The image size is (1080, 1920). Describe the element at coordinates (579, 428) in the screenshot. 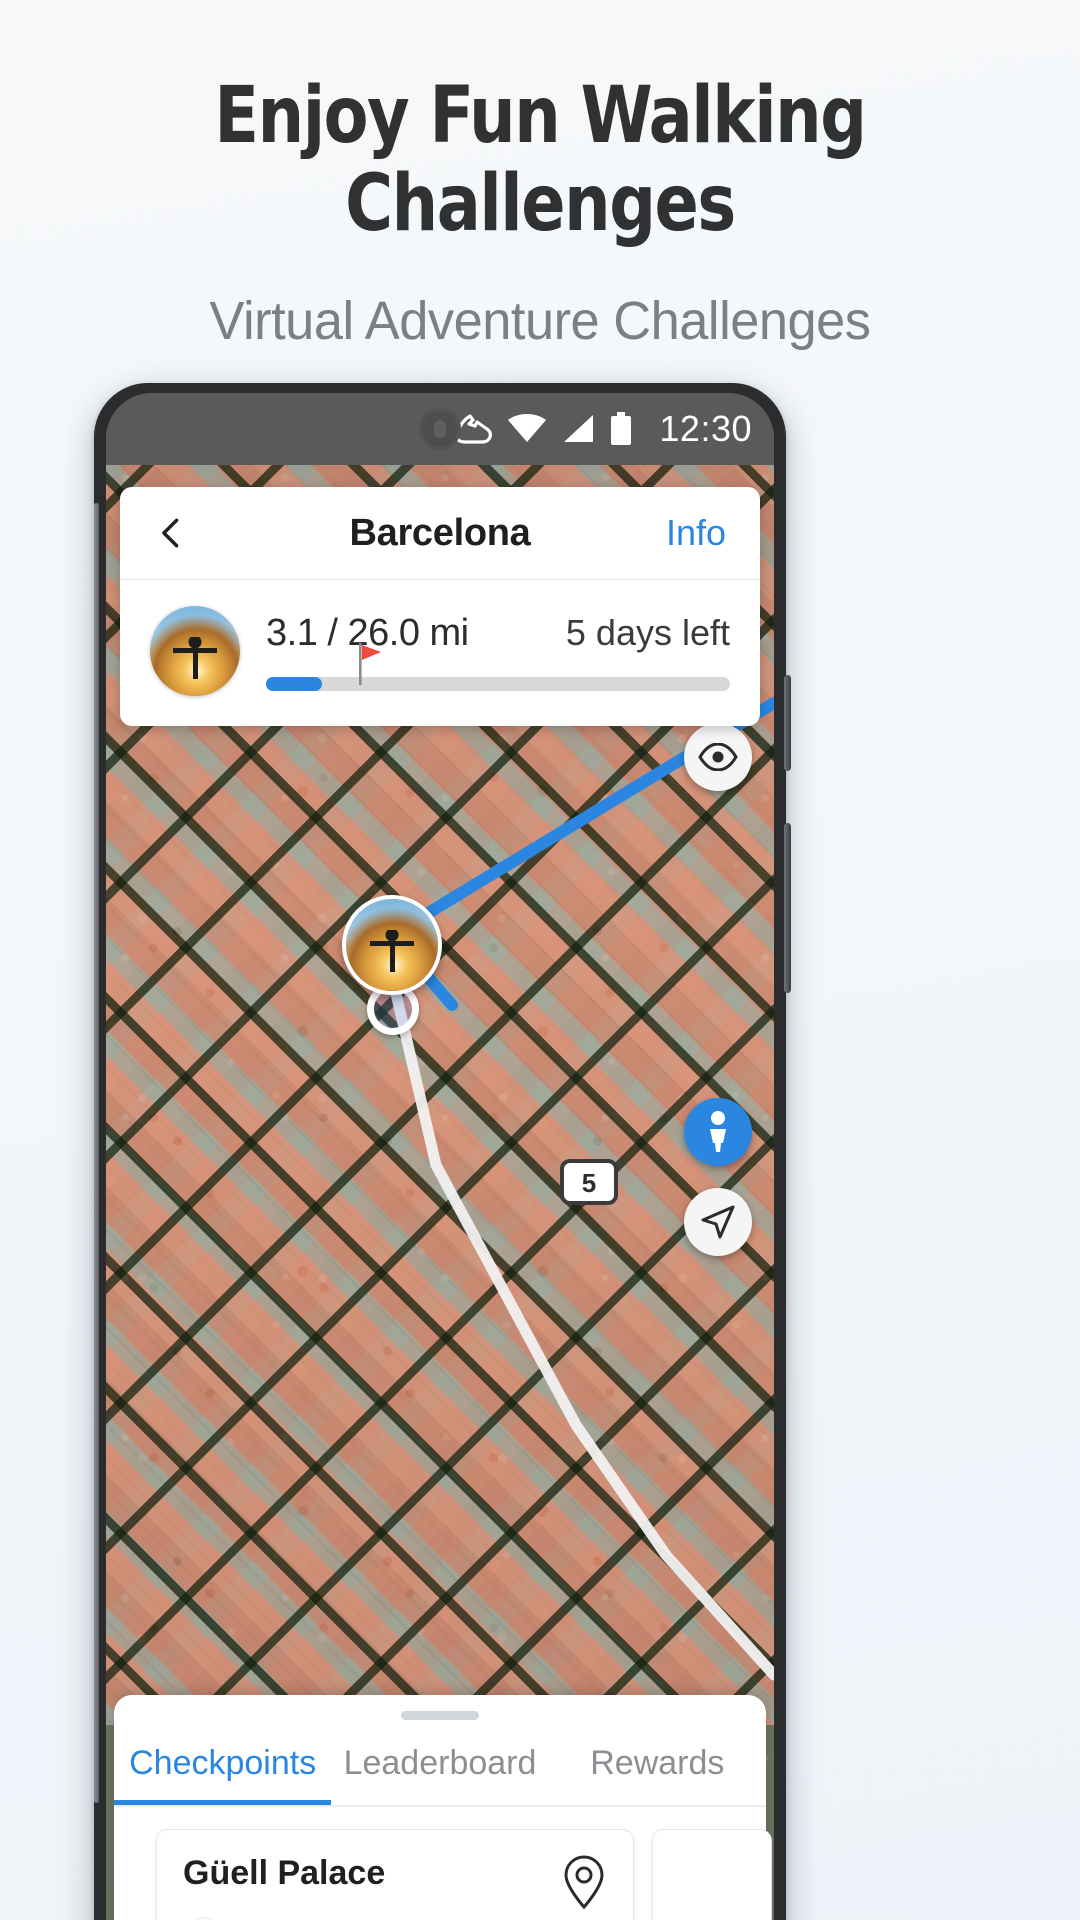

I see `cellular-signal-icon` at that location.